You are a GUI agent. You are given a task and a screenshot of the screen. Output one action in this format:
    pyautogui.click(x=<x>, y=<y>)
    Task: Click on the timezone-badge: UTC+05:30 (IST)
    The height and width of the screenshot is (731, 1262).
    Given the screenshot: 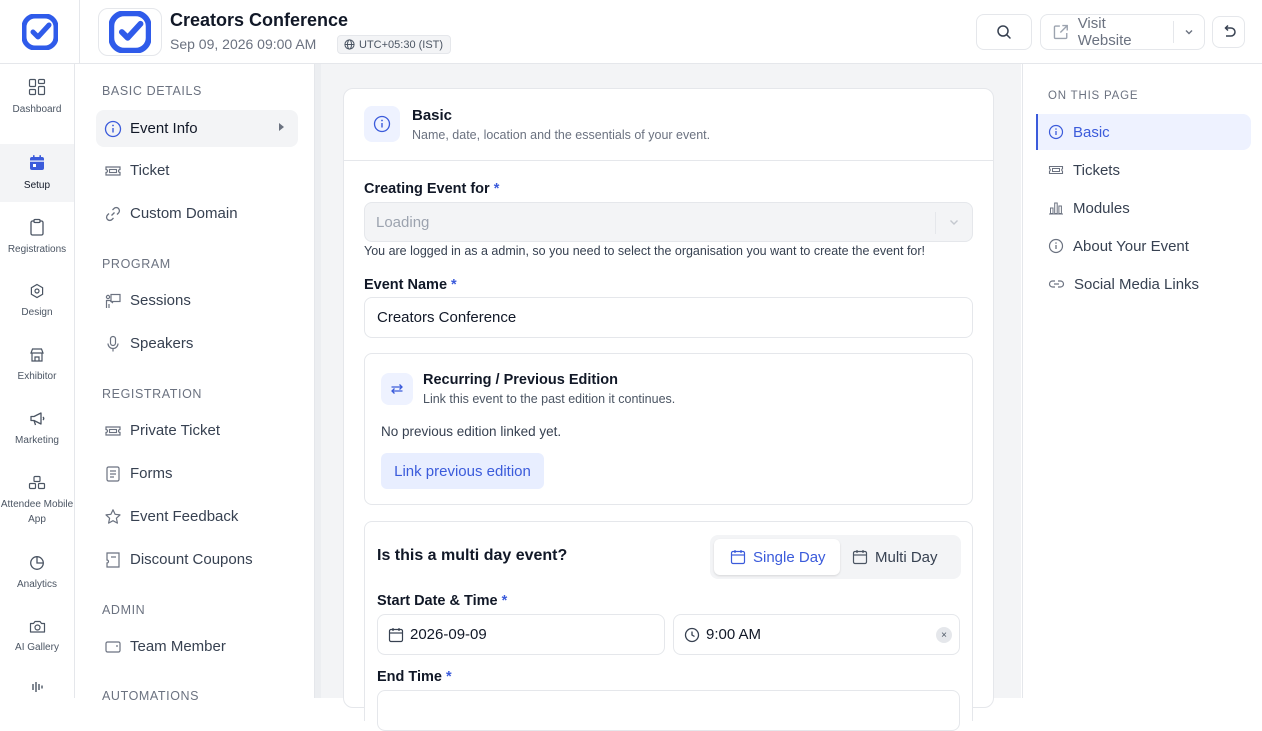 What is the action you would take?
    pyautogui.click(x=394, y=44)
    